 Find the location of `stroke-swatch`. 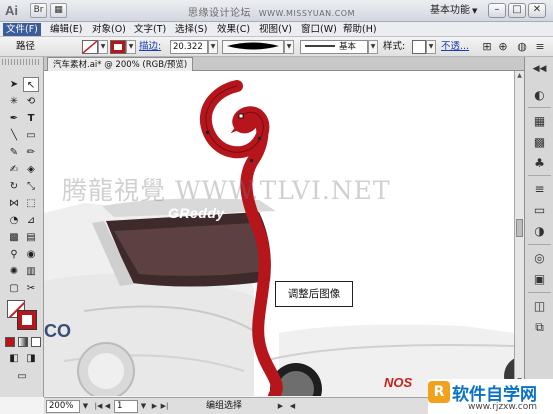

stroke-swatch is located at coordinates (27, 320).